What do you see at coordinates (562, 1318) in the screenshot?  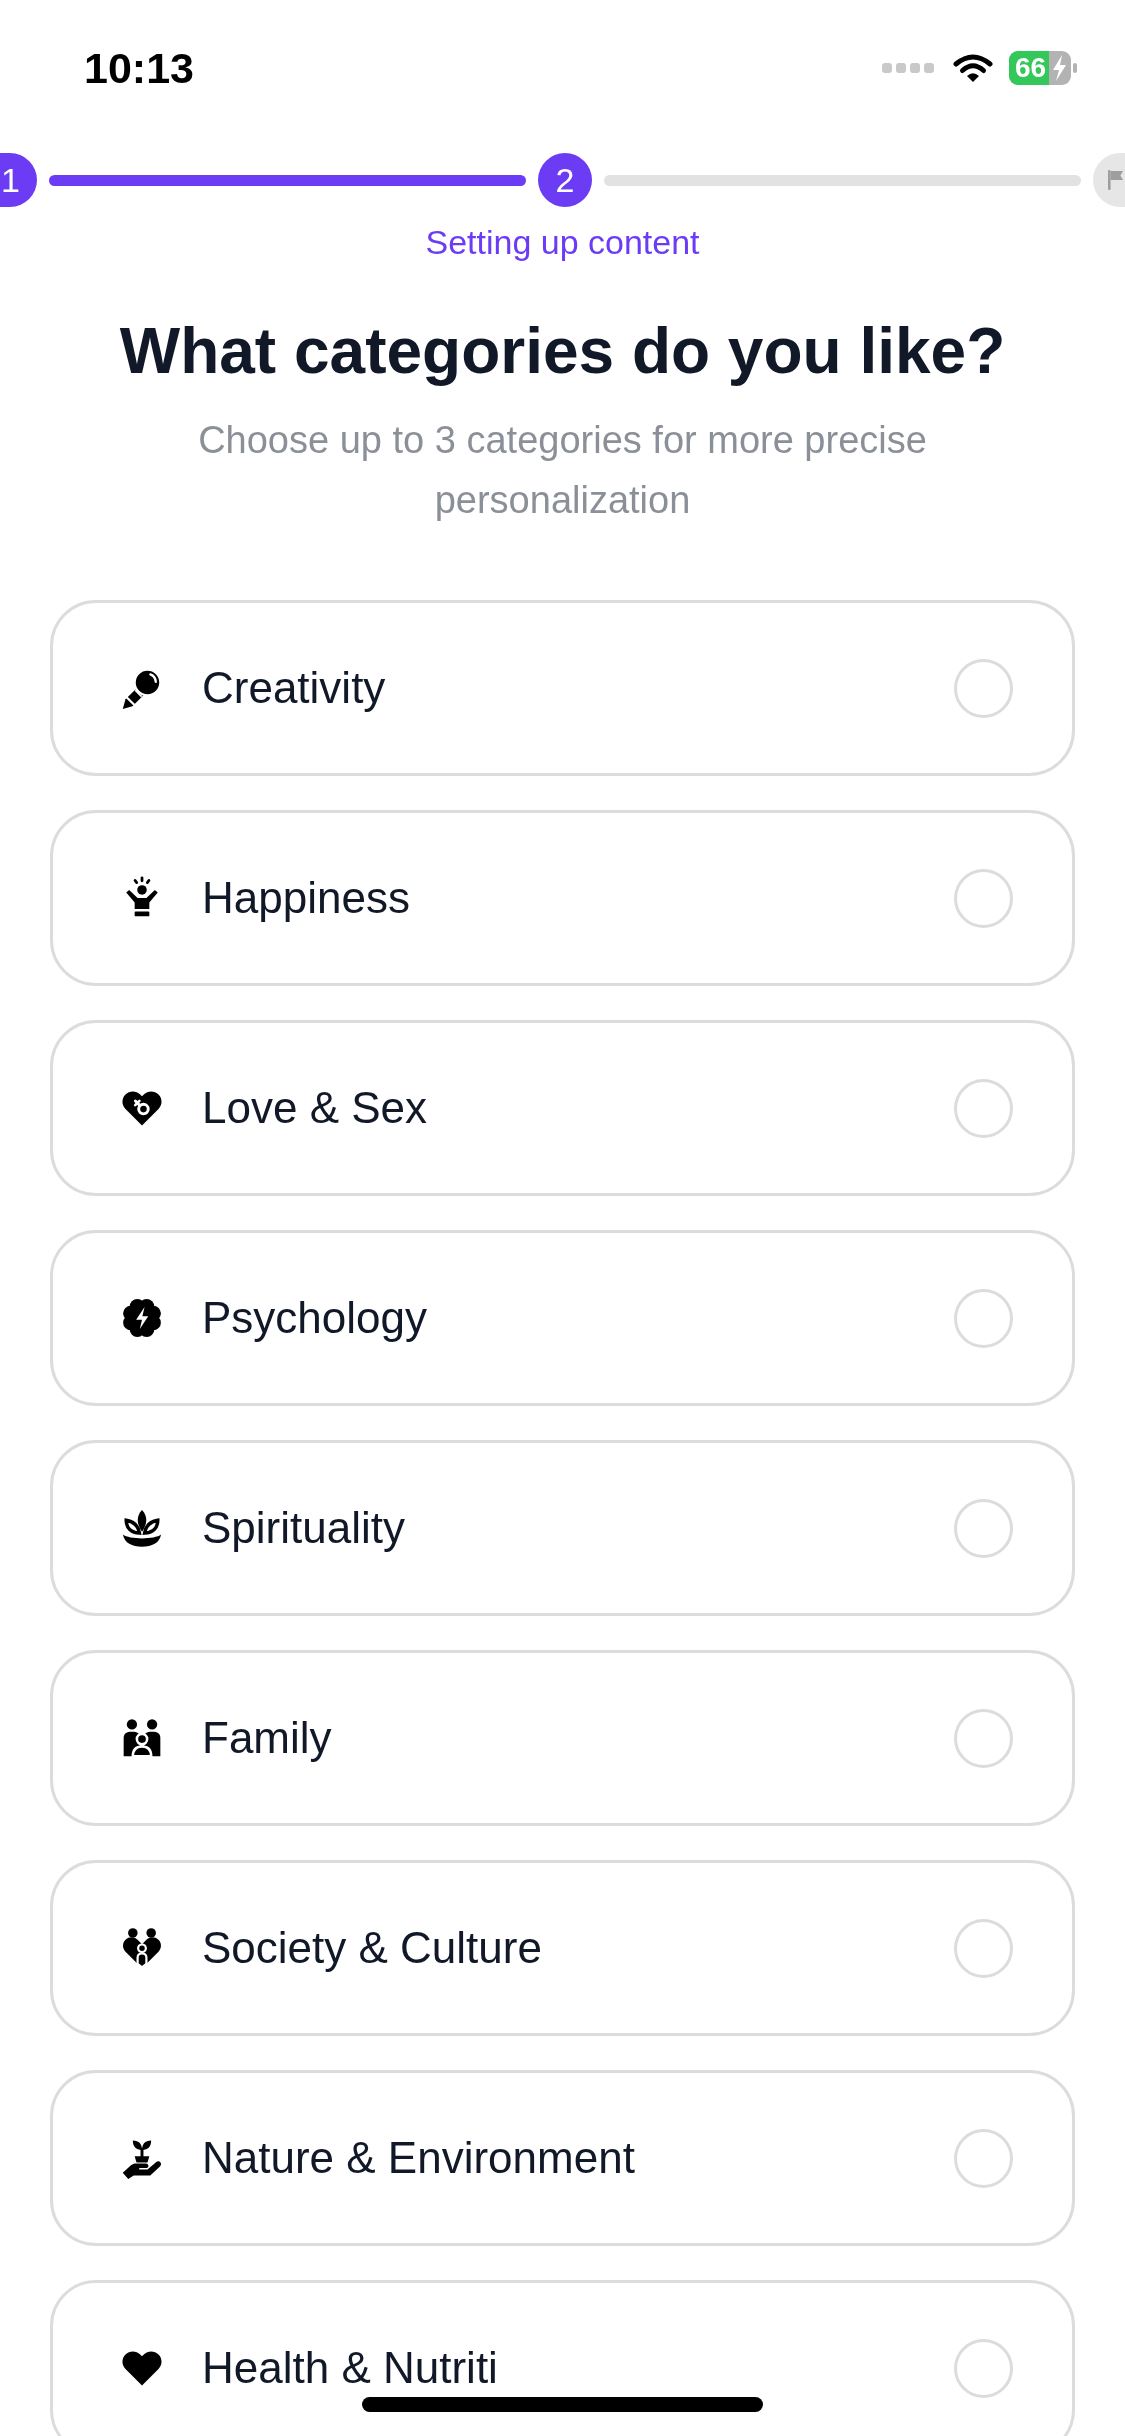 I see `category-card: Psychology` at bounding box center [562, 1318].